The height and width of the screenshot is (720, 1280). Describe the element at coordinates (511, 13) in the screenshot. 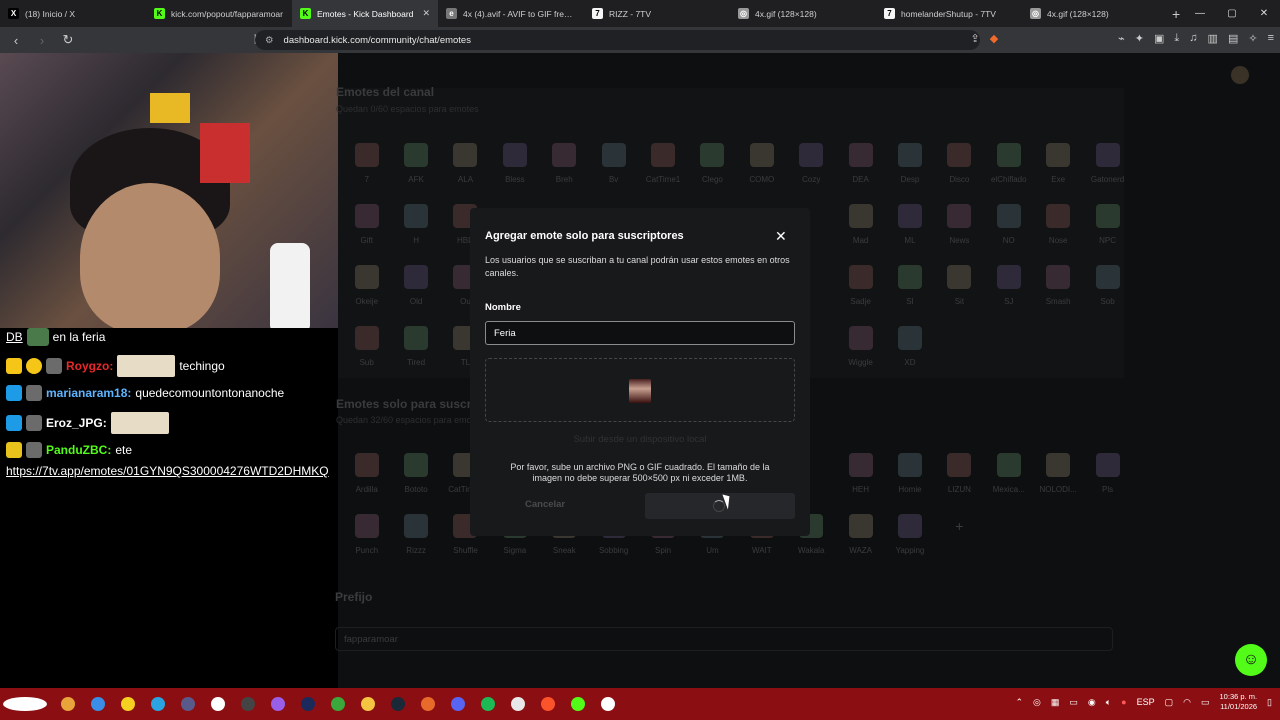

I see `browser-tab: e 4x (4).avif - AVIF to GIF free on` at that location.